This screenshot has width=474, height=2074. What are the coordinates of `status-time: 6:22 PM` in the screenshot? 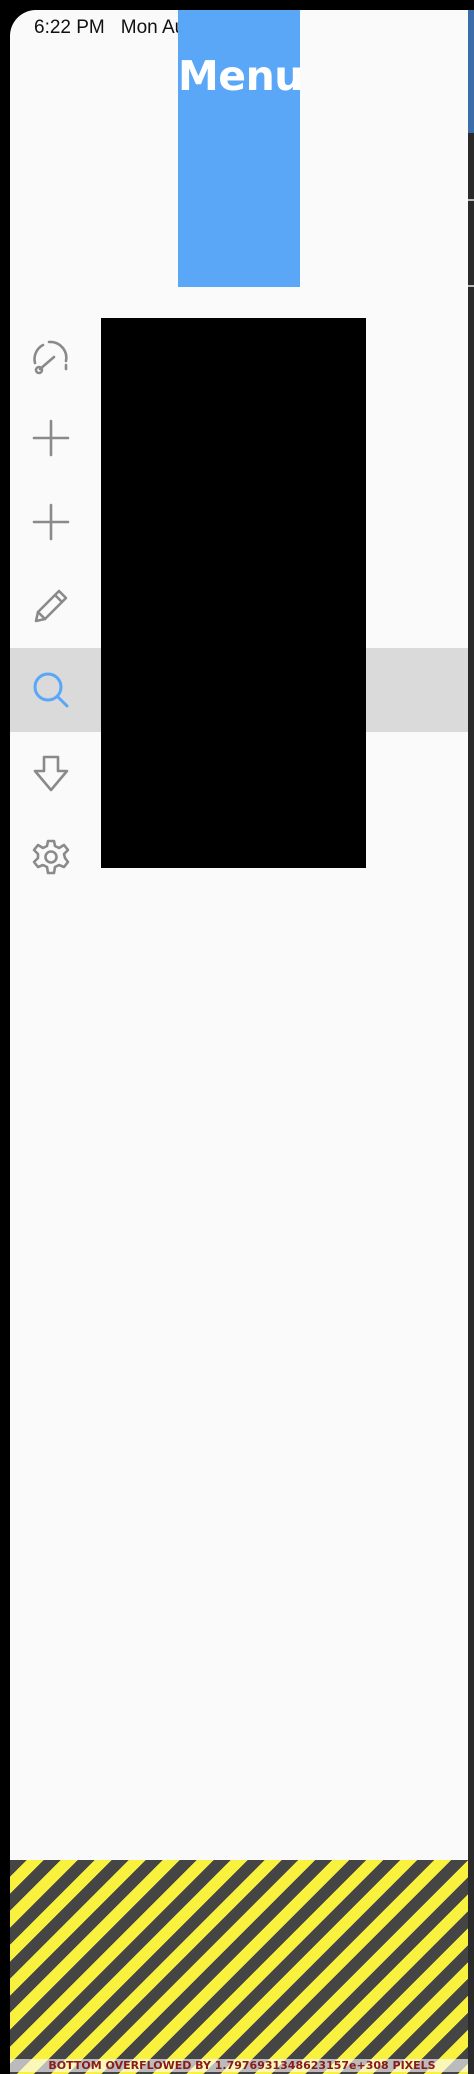 It's located at (69, 27).